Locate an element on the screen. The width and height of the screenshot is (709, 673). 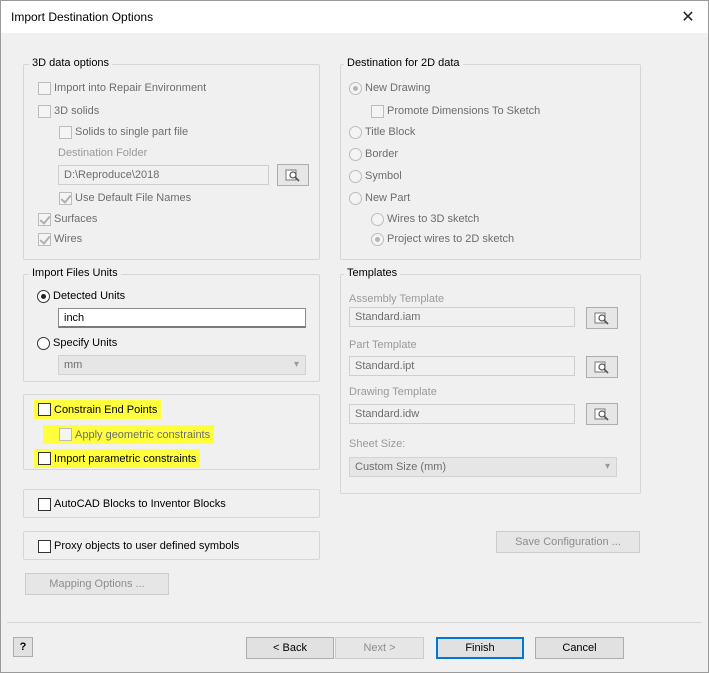
new-drawing-radio: New Drawing is located at coordinates (389, 88).